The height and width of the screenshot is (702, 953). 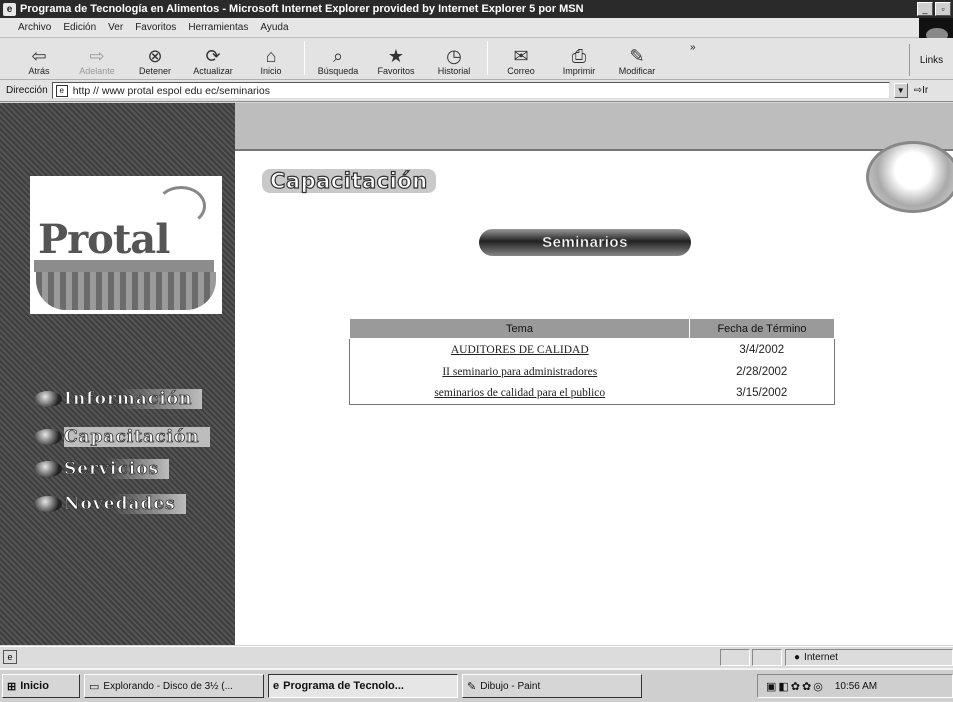 I want to click on table-cell-topic: seminarios de calidad para el publico, so click(x=520, y=394).